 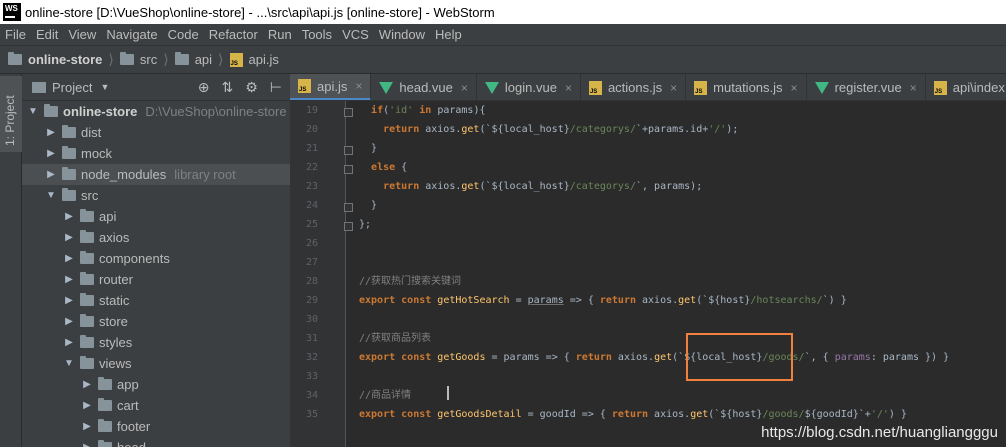 What do you see at coordinates (156, 153) in the screenshot?
I see `tree-item-mock: ▶ mock` at bounding box center [156, 153].